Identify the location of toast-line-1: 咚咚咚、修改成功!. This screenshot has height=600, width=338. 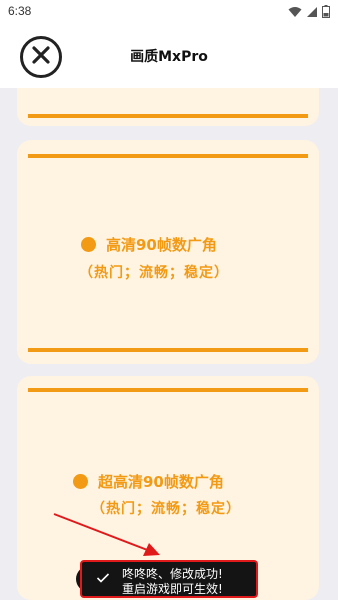
(172, 574).